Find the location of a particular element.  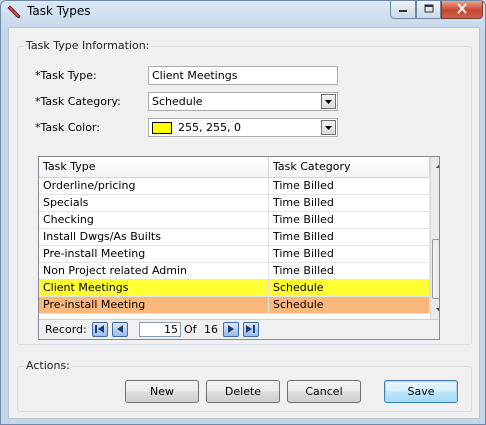

of-label: Of is located at coordinates (190, 329).